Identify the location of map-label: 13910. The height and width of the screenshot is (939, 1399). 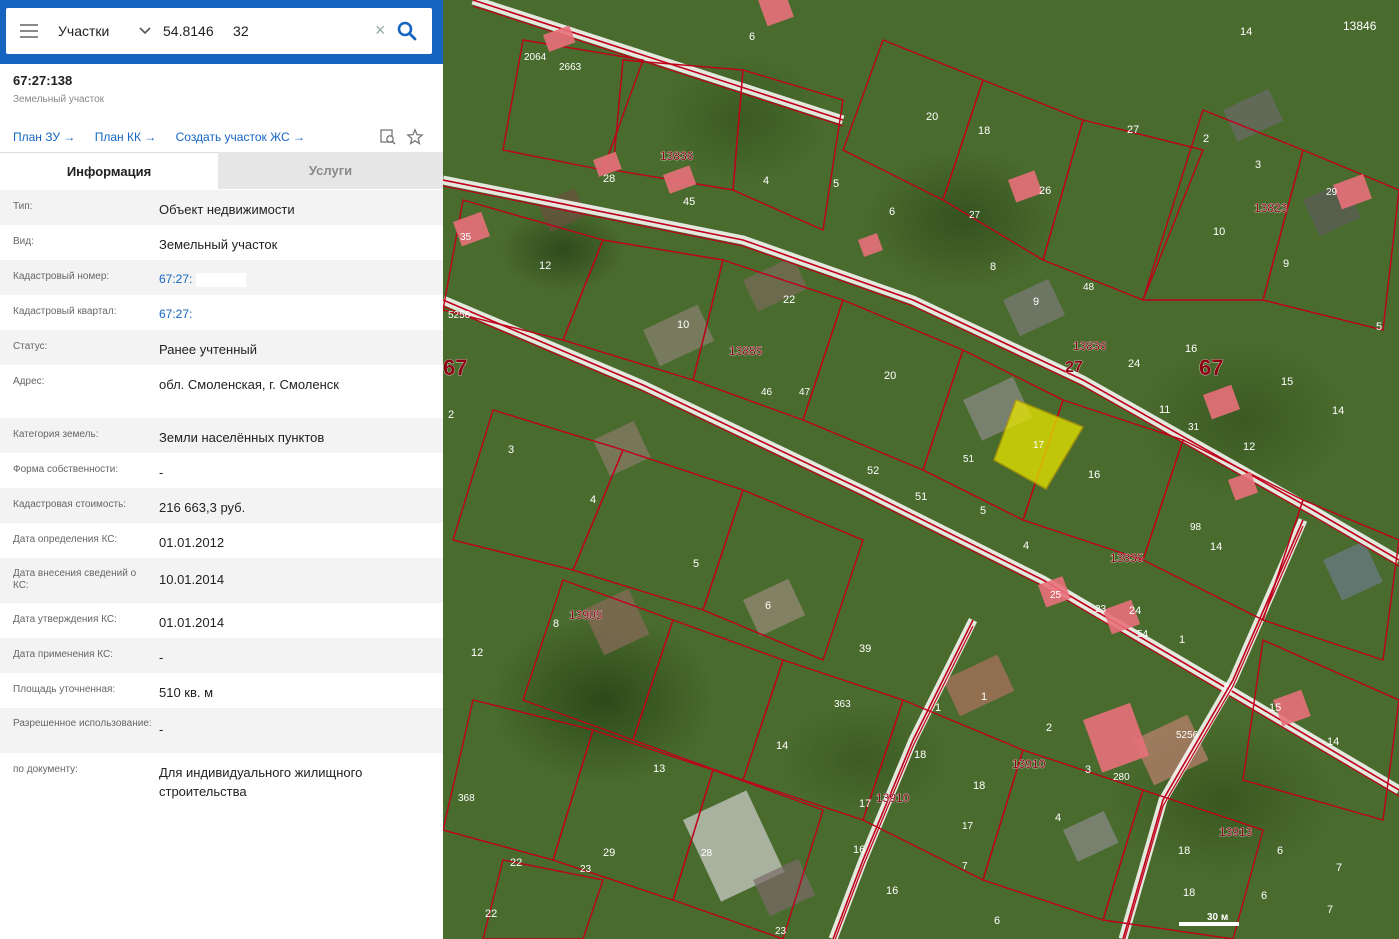
(1029, 764).